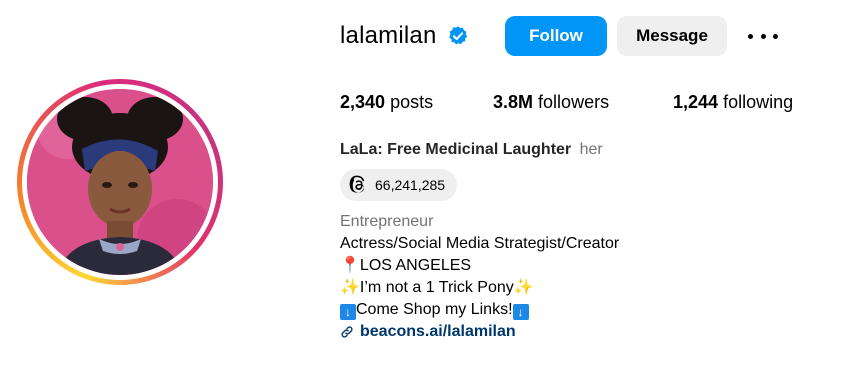  What do you see at coordinates (480, 243) in the screenshot?
I see `bio-line: Actress/Social Media Strategist/Creator` at bounding box center [480, 243].